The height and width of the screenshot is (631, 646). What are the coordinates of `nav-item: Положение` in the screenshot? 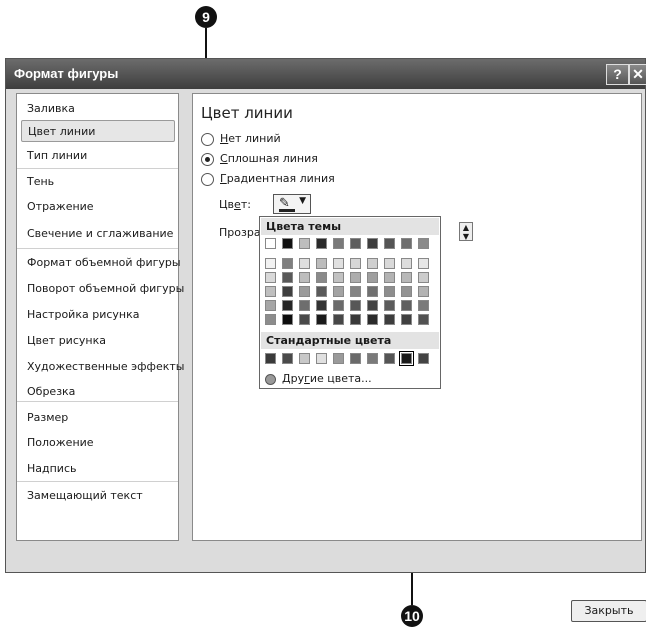 It's located at (98, 443).